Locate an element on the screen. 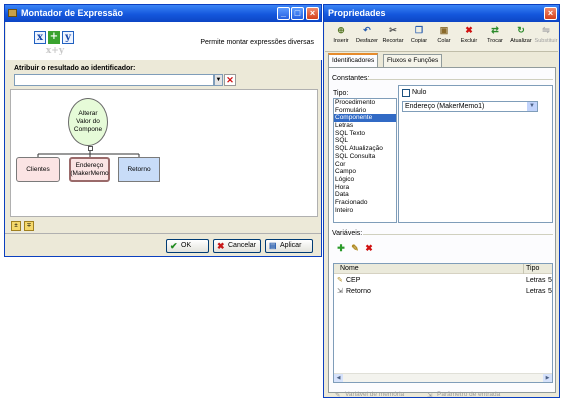 Image resolution: width=565 pixels, height=402 pixels. cancel-button: ✖ Cancelar is located at coordinates (237, 246).